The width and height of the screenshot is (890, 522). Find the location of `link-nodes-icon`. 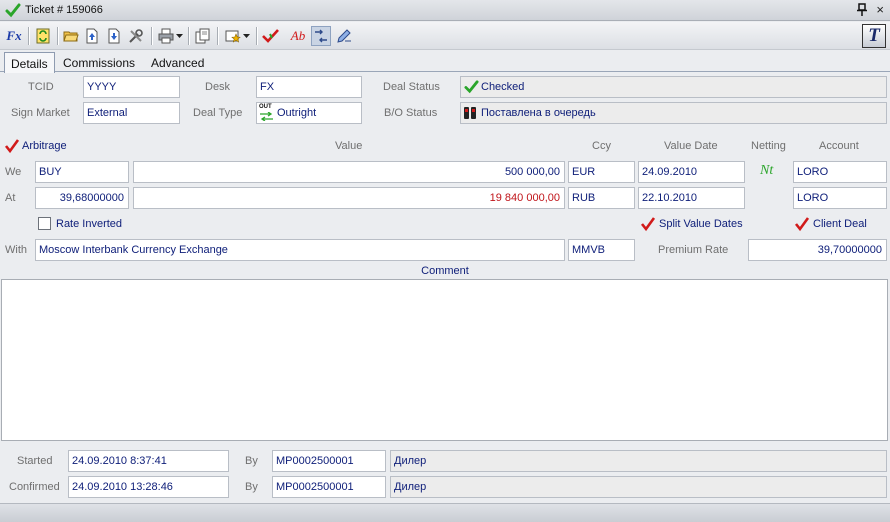

link-nodes-icon is located at coordinates (321, 36).